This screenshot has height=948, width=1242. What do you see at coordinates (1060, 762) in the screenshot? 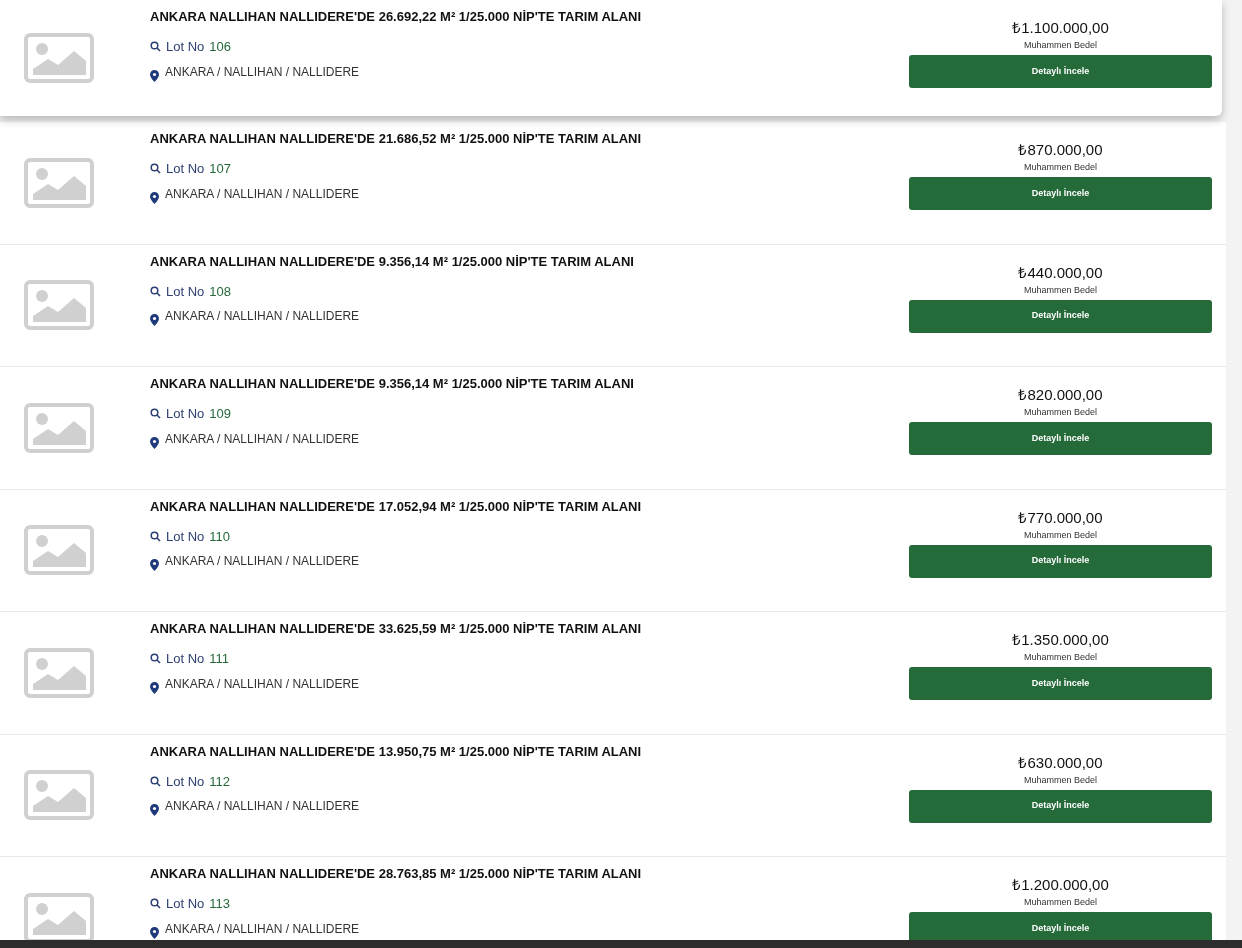
I see `price: ₺630.000,00` at bounding box center [1060, 762].